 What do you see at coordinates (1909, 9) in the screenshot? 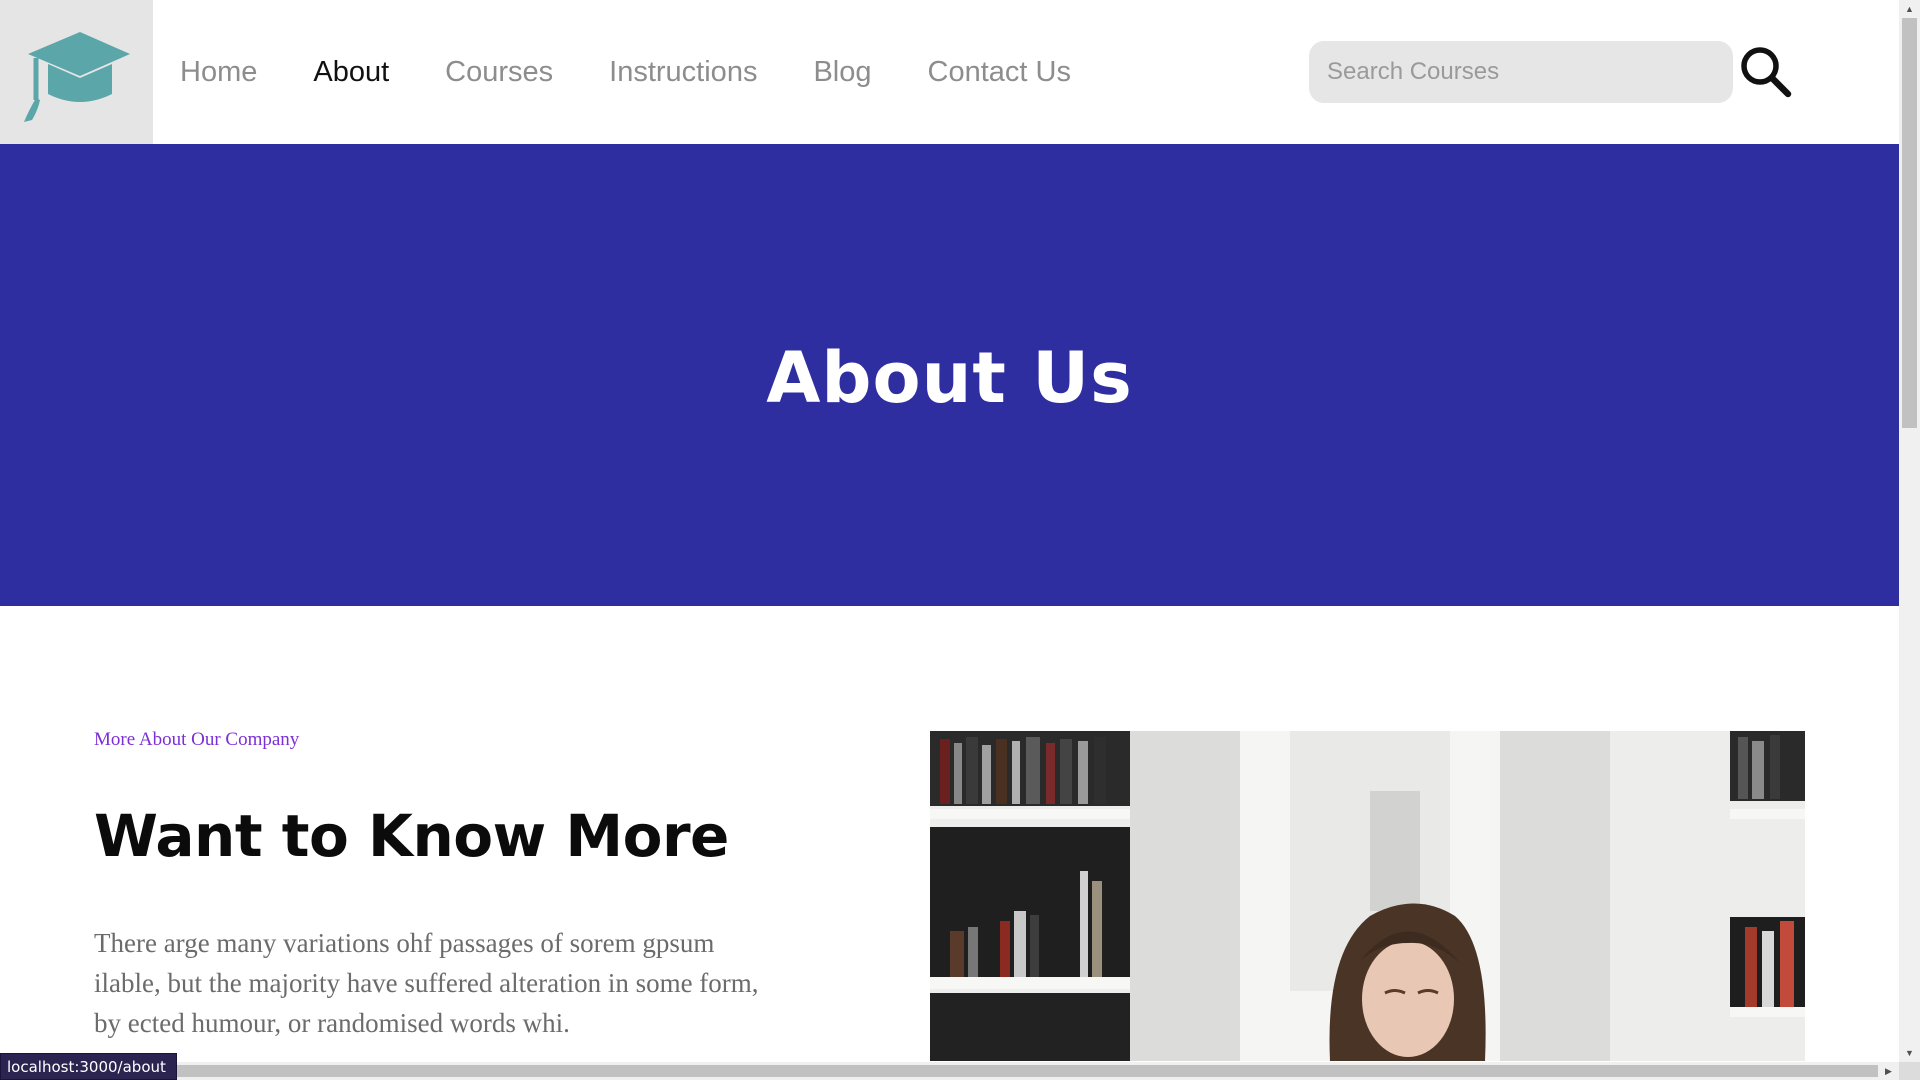
I see `scroll-up-arrow-icon: ▲` at bounding box center [1909, 9].